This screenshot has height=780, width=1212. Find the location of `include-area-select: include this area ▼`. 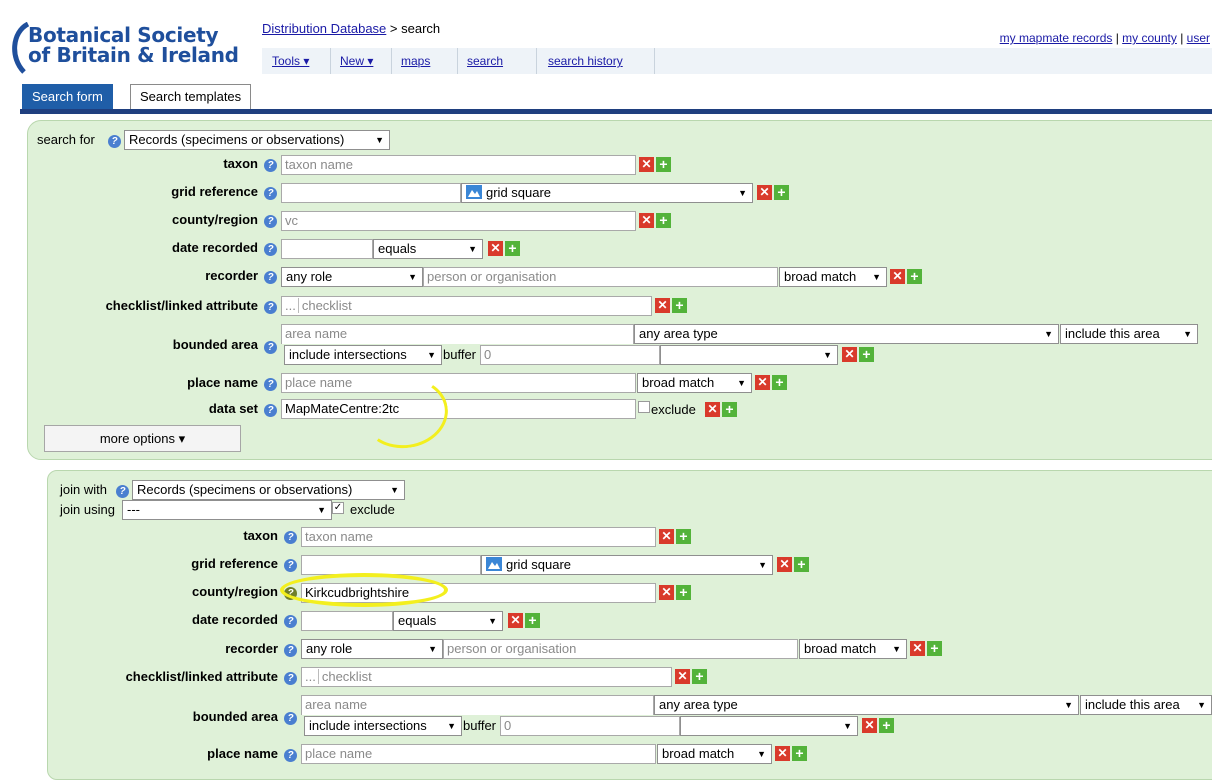

include-area-select: include this area ▼ is located at coordinates (1146, 705).